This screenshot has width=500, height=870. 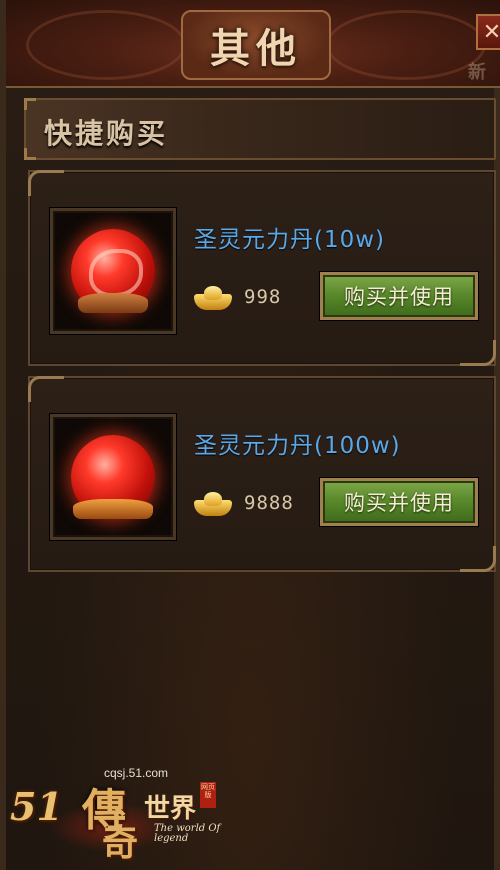 What do you see at coordinates (290, 240) in the screenshot?
I see `item-name: 圣灵元力丹(10w)` at bounding box center [290, 240].